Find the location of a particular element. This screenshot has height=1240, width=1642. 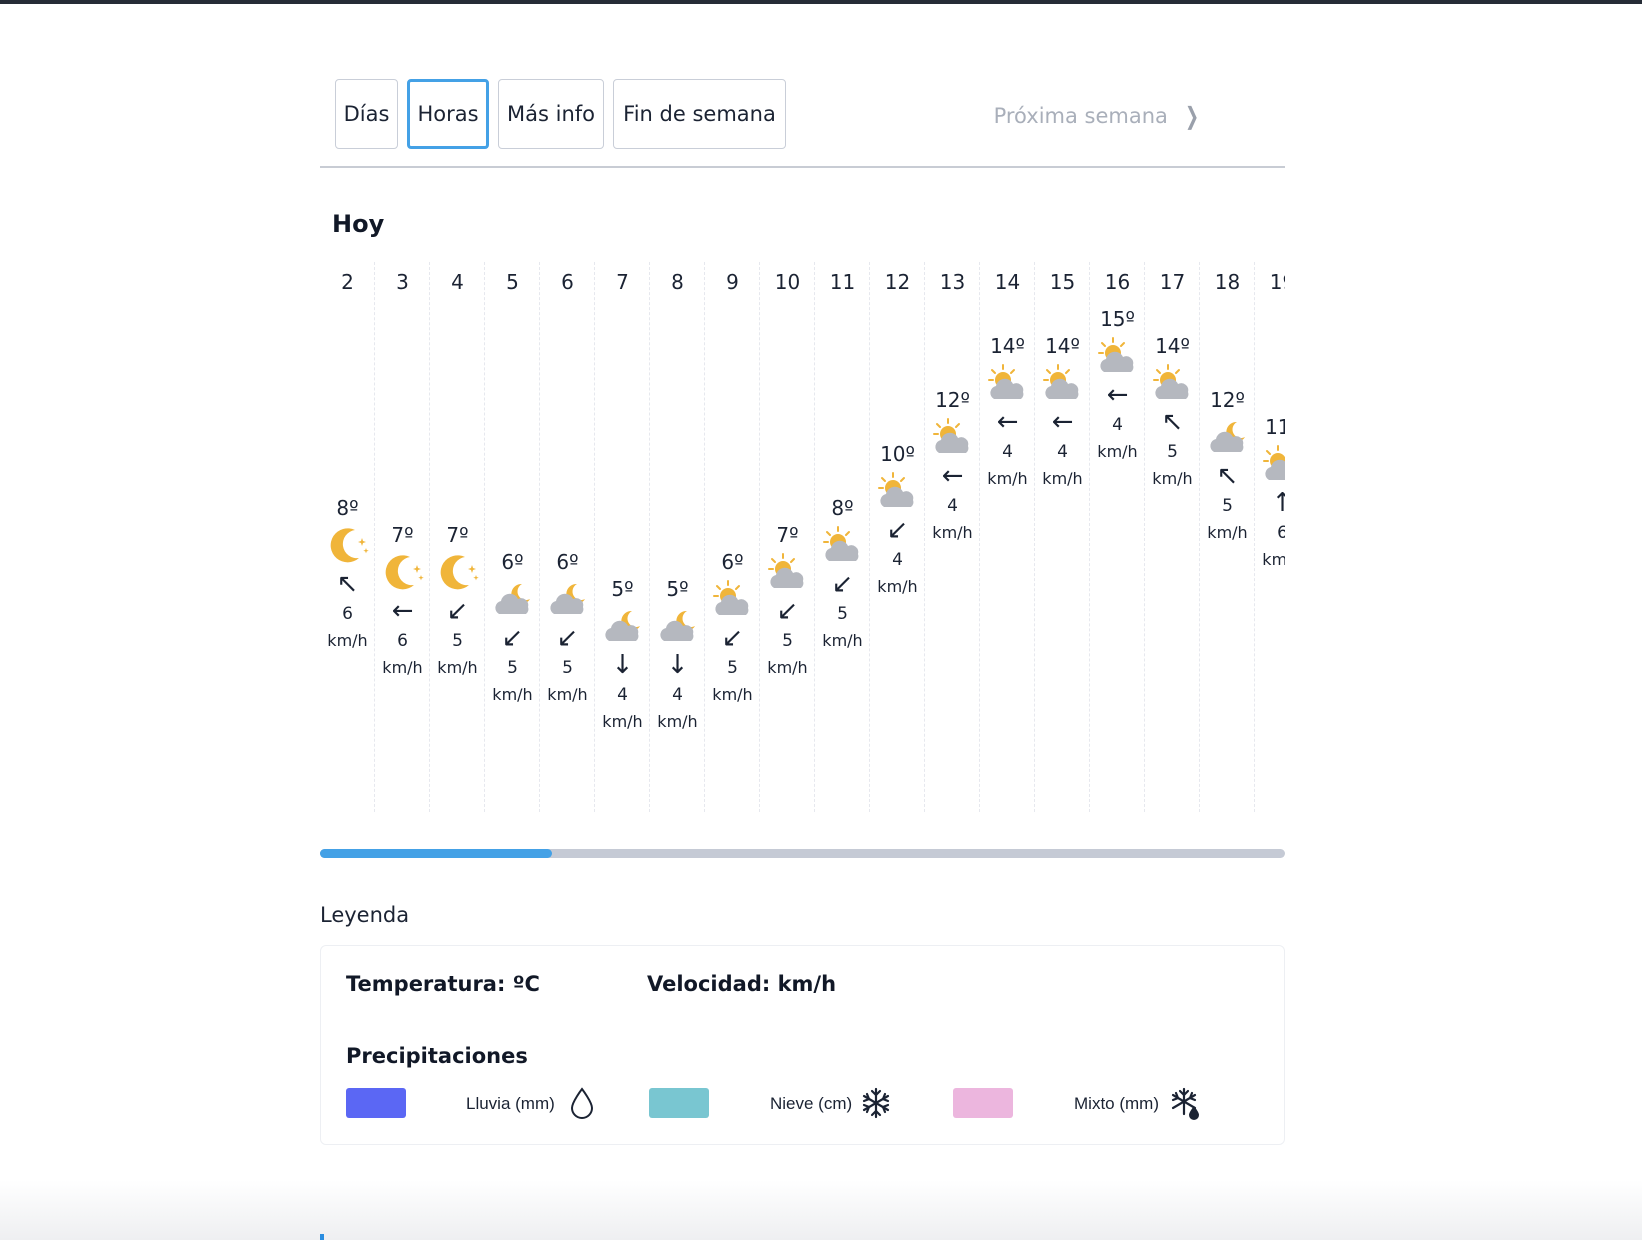

tab-dias: Días is located at coordinates (366, 114).